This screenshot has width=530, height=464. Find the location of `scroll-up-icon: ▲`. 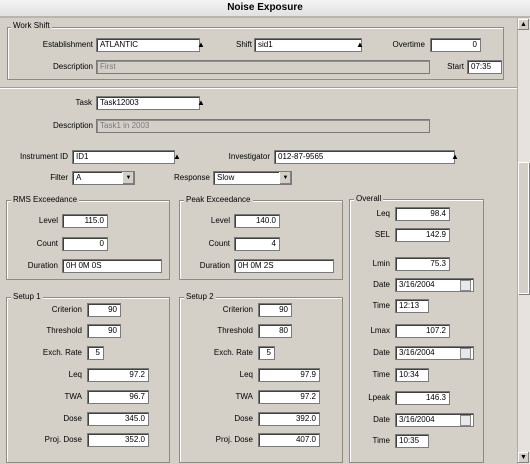

scroll-up-icon: ▲ is located at coordinates (523, 24).